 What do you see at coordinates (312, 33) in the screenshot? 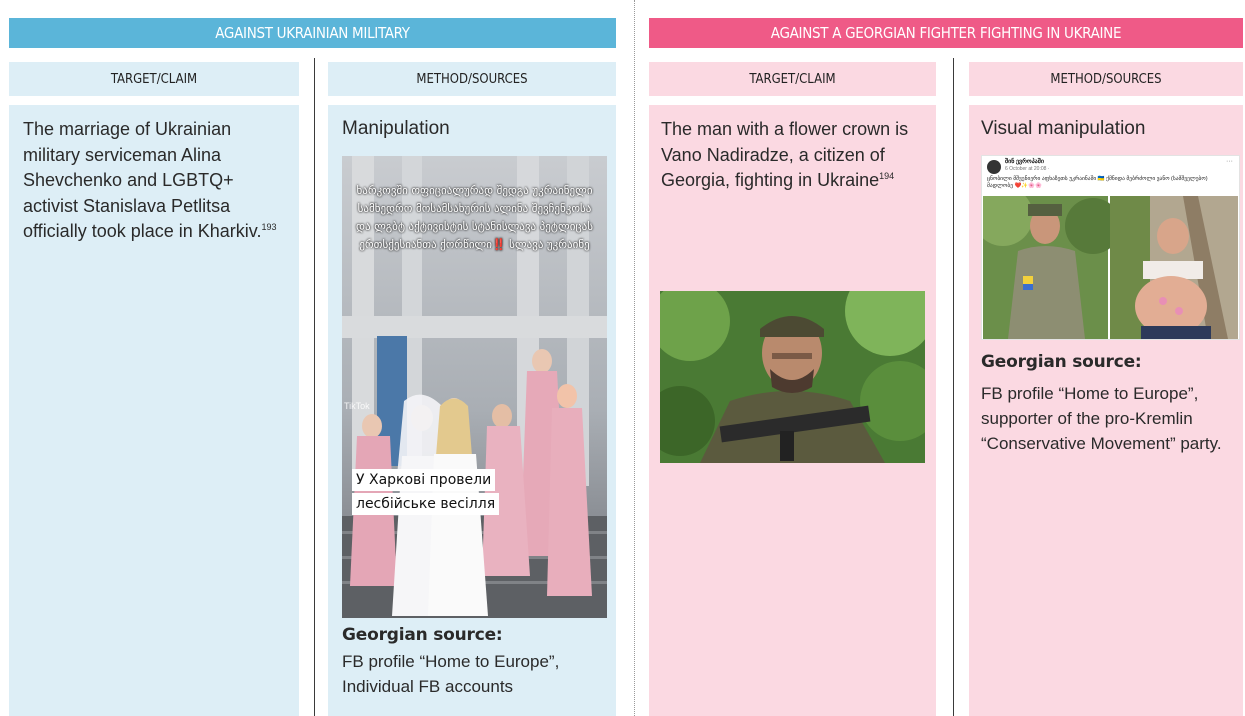
I see `section-header-ukrainian-military: AGAINST UKRAINIAN MILITARY` at bounding box center [312, 33].